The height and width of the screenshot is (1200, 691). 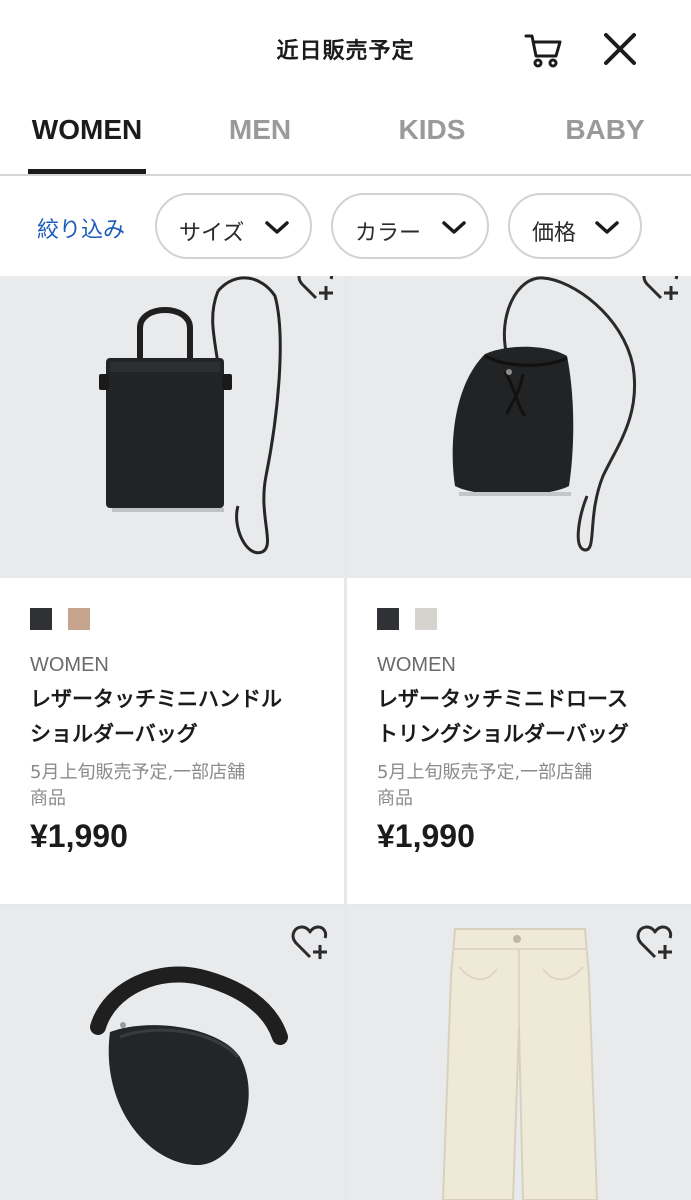 I want to click on page-title: 近日販売予定, so click(x=345, y=51).